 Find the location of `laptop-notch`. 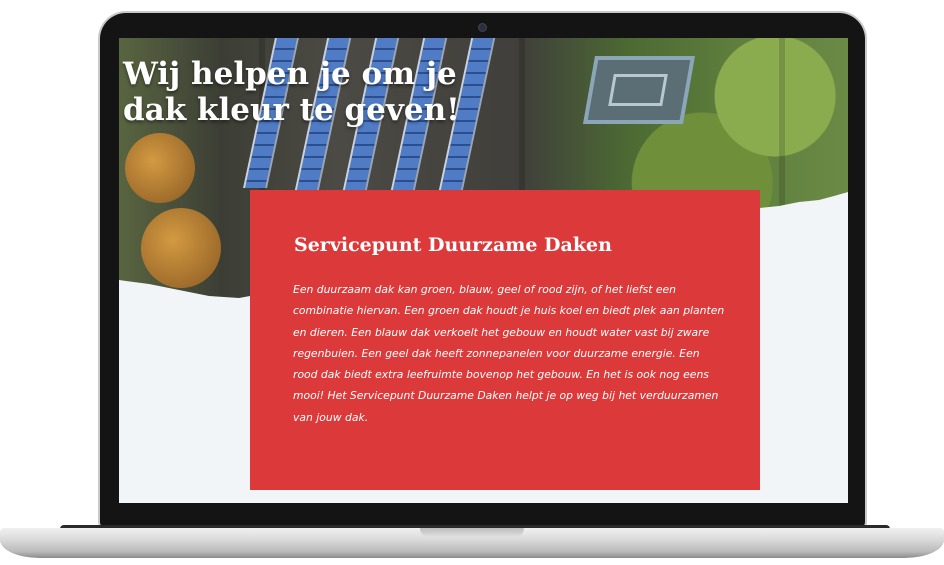

laptop-notch is located at coordinates (472, 532).